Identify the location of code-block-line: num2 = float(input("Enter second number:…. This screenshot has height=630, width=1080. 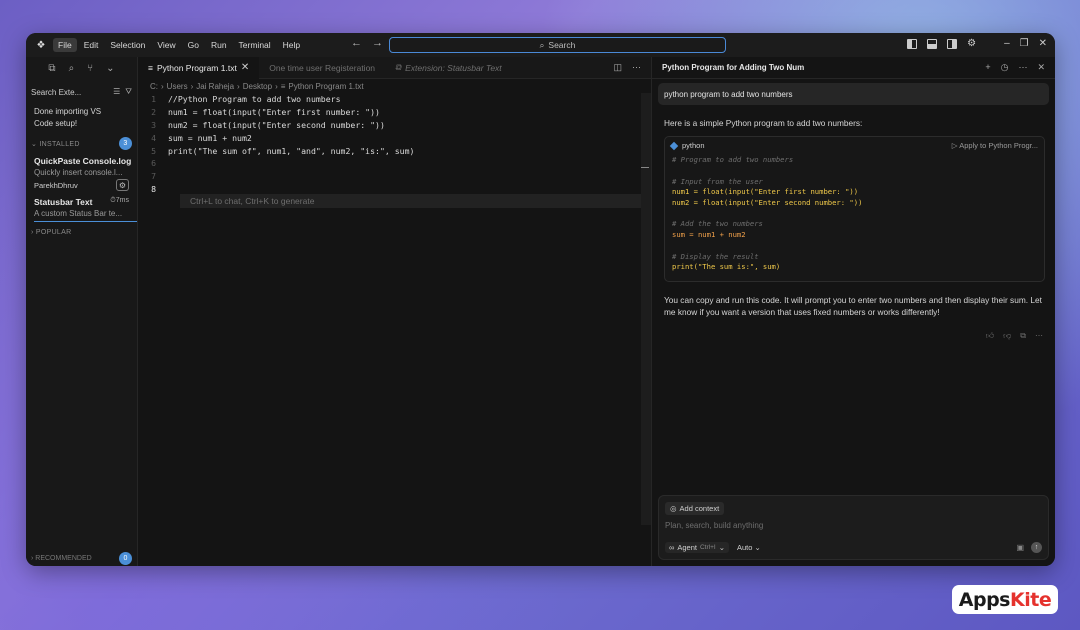
(767, 203).